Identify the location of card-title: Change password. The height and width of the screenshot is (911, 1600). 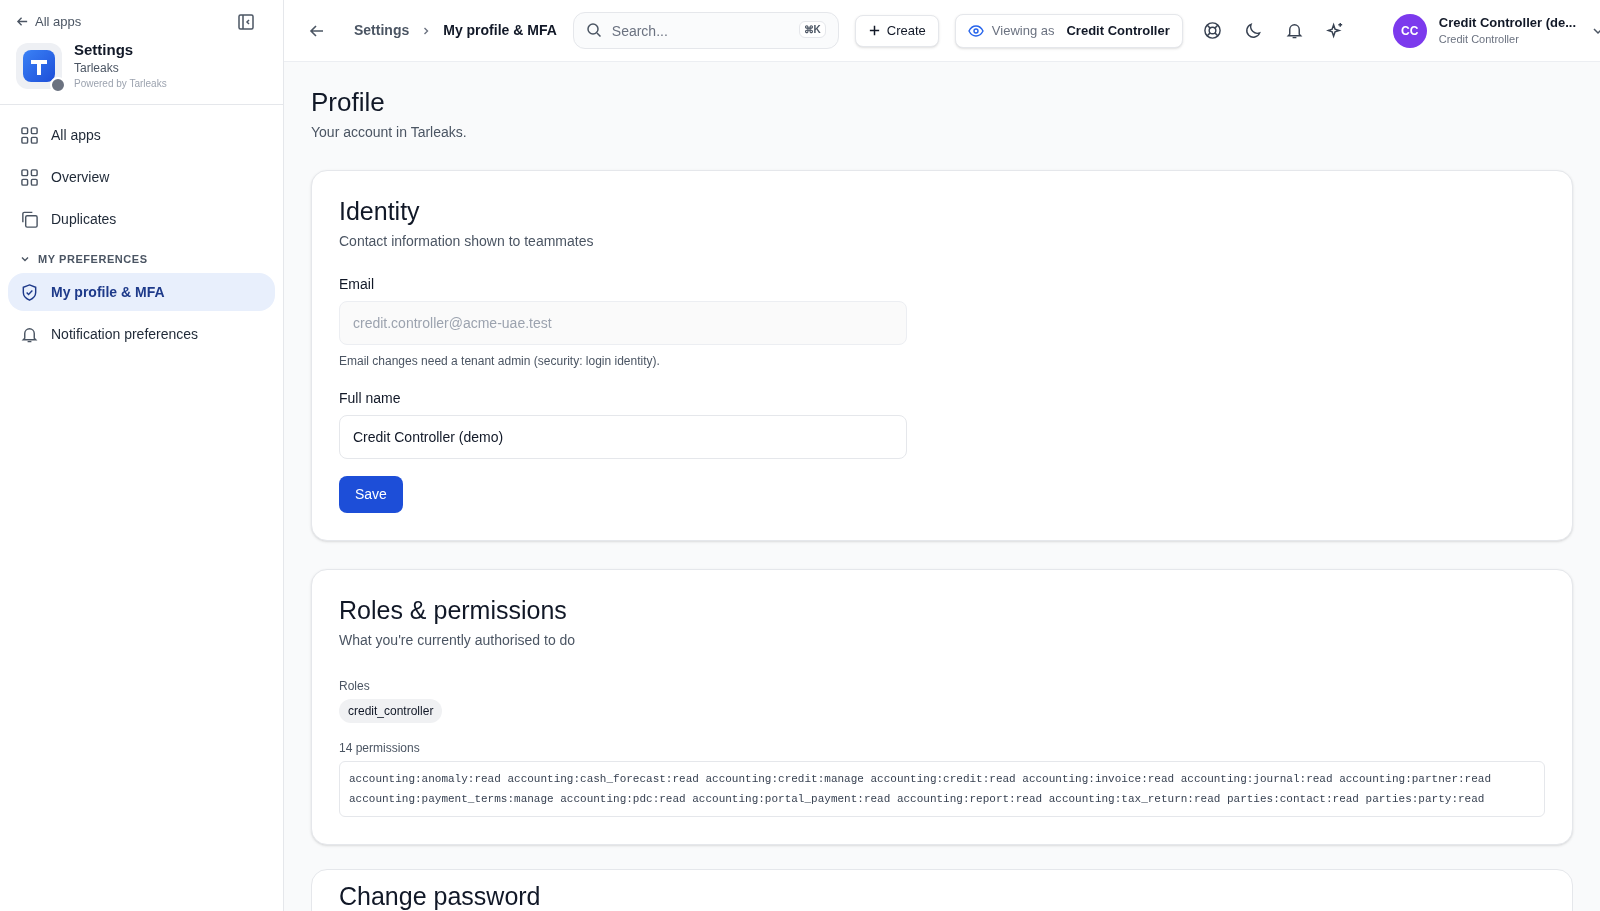
(440, 896).